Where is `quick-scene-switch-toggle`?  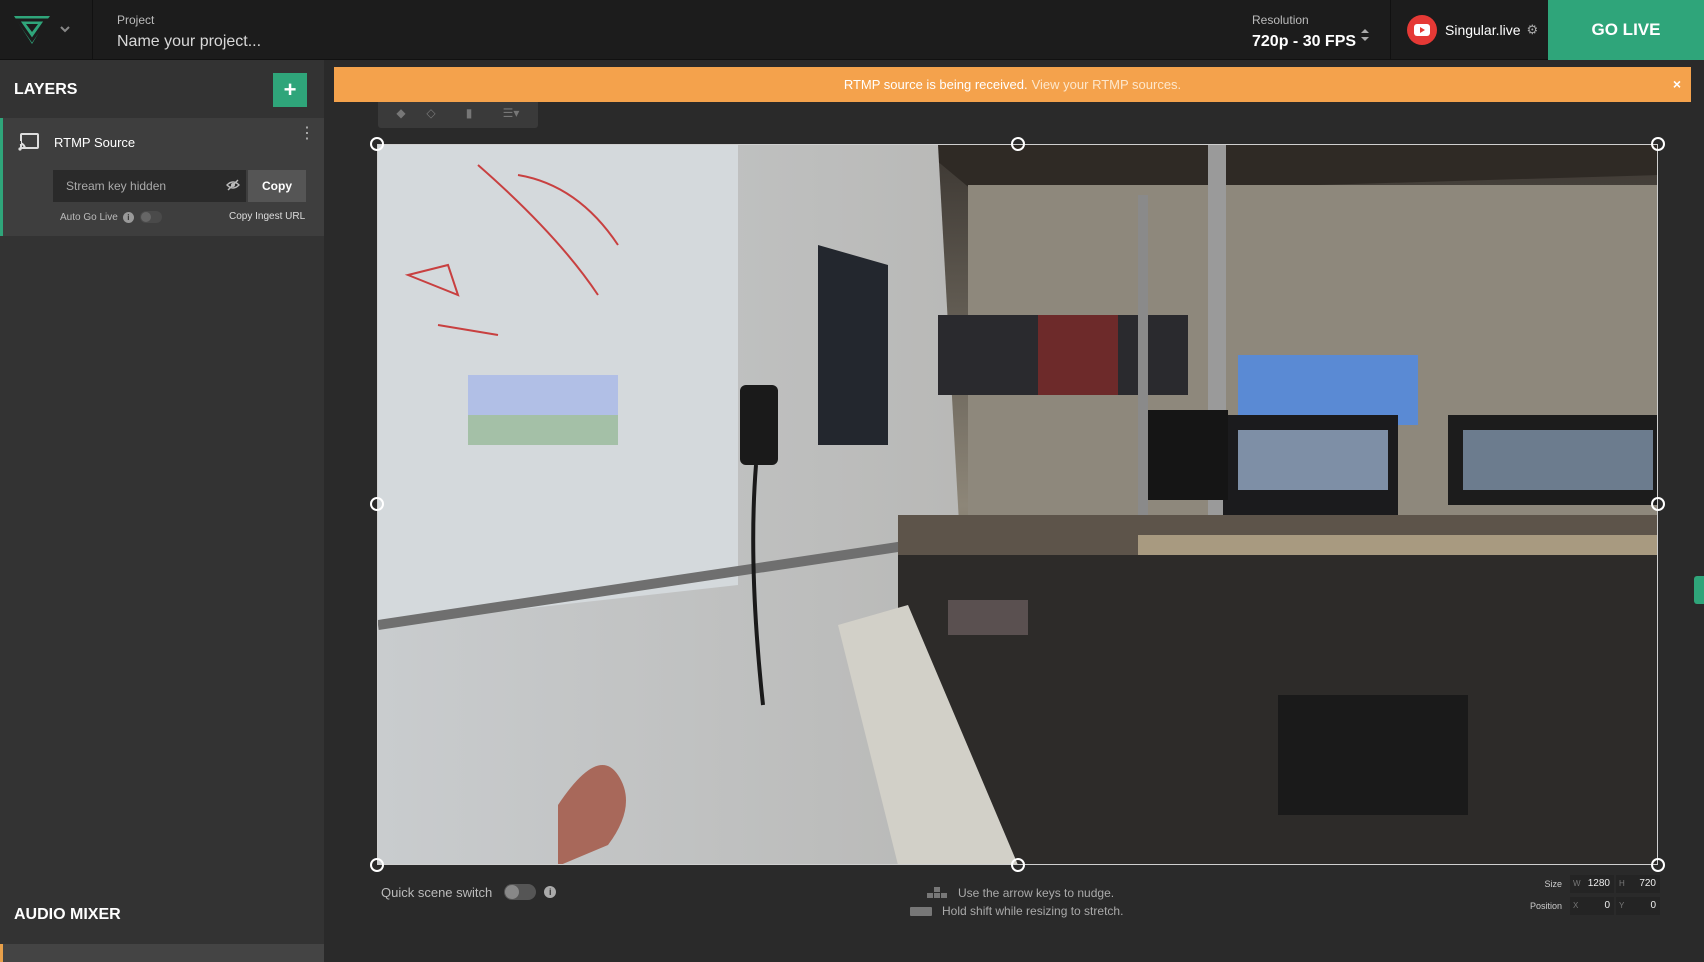
quick-scene-switch-toggle is located at coordinates (520, 892).